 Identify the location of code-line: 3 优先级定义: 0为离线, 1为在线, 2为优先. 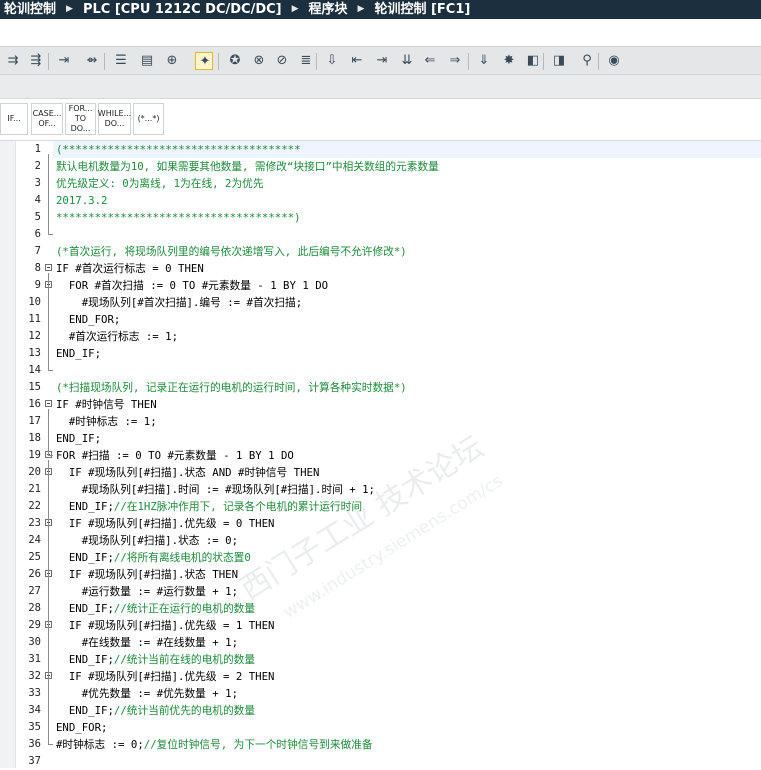
(380, 183).